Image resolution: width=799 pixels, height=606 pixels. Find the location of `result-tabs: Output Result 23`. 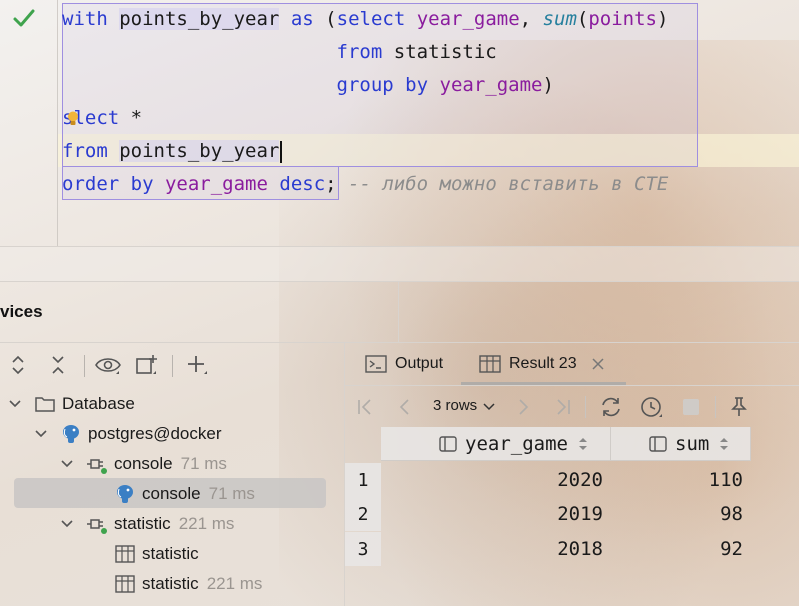

result-tabs: Output Result 23 is located at coordinates (572, 364).